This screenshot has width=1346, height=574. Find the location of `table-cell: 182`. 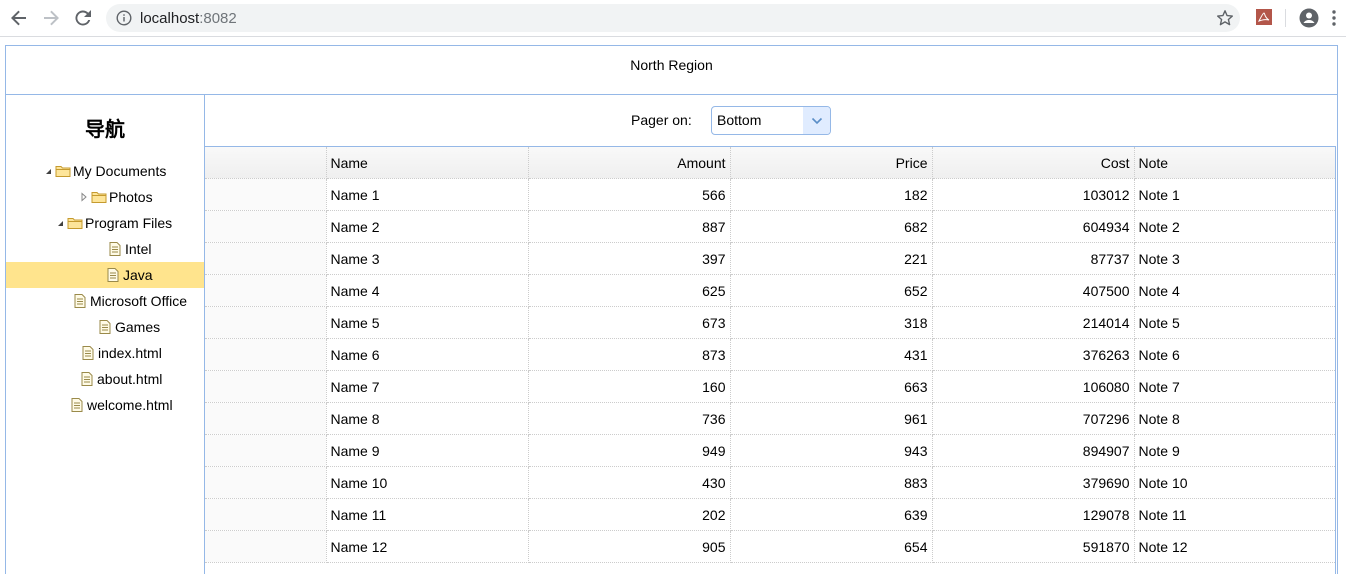

table-cell: 182 is located at coordinates (831, 194).